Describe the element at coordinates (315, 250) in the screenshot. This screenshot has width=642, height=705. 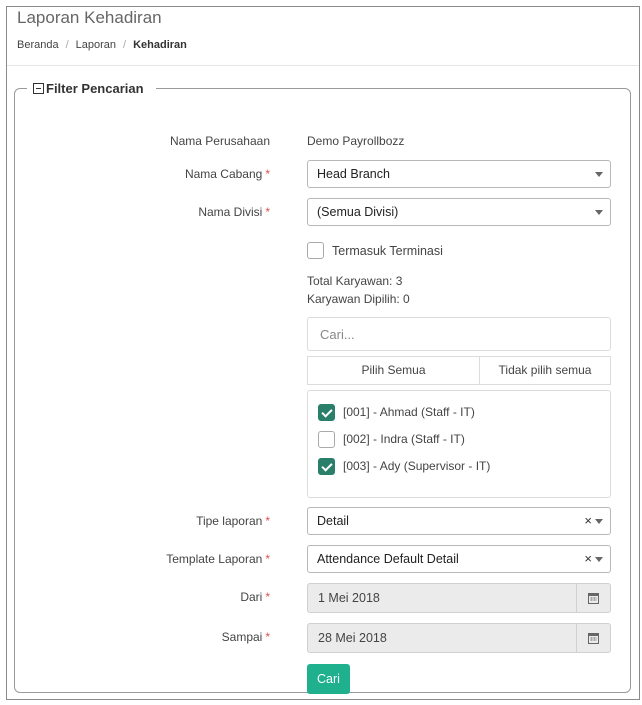
I see `include-termination-checkbox` at that location.